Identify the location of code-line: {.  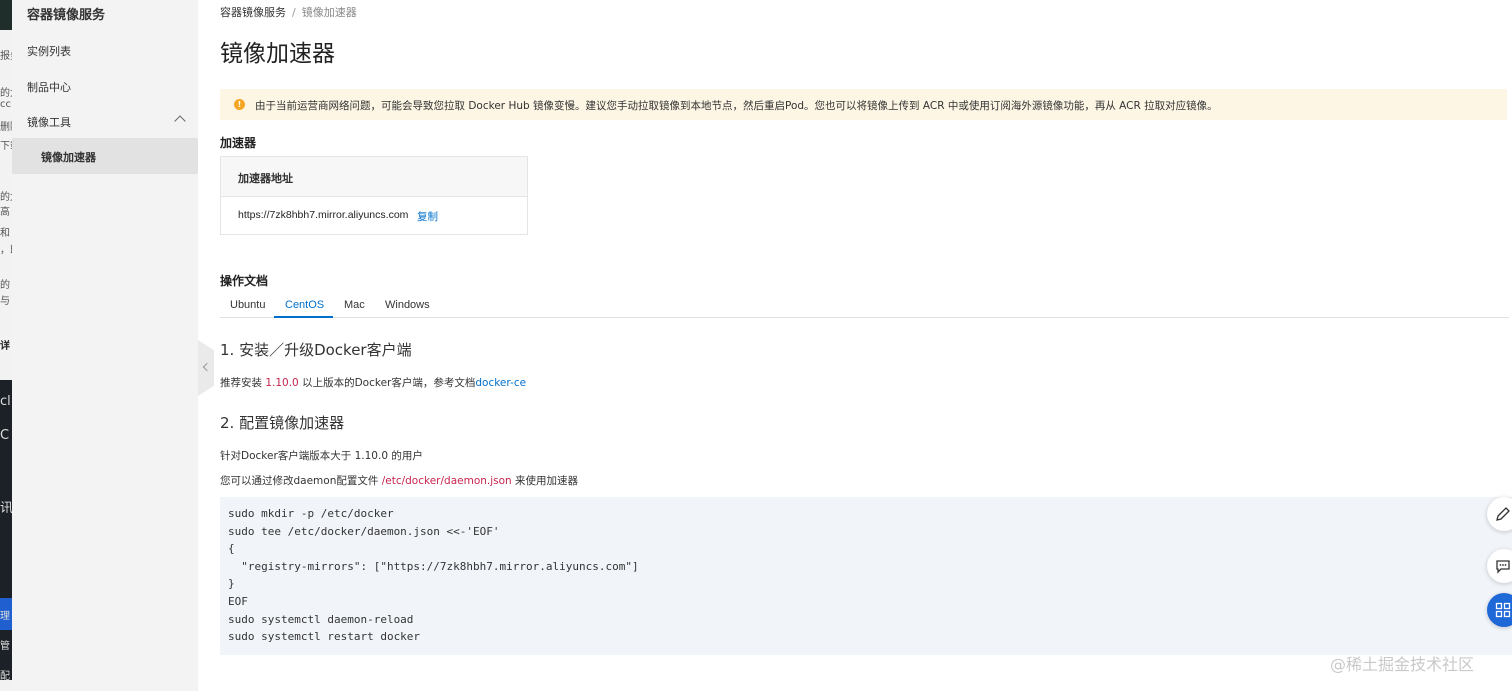
(231, 548).